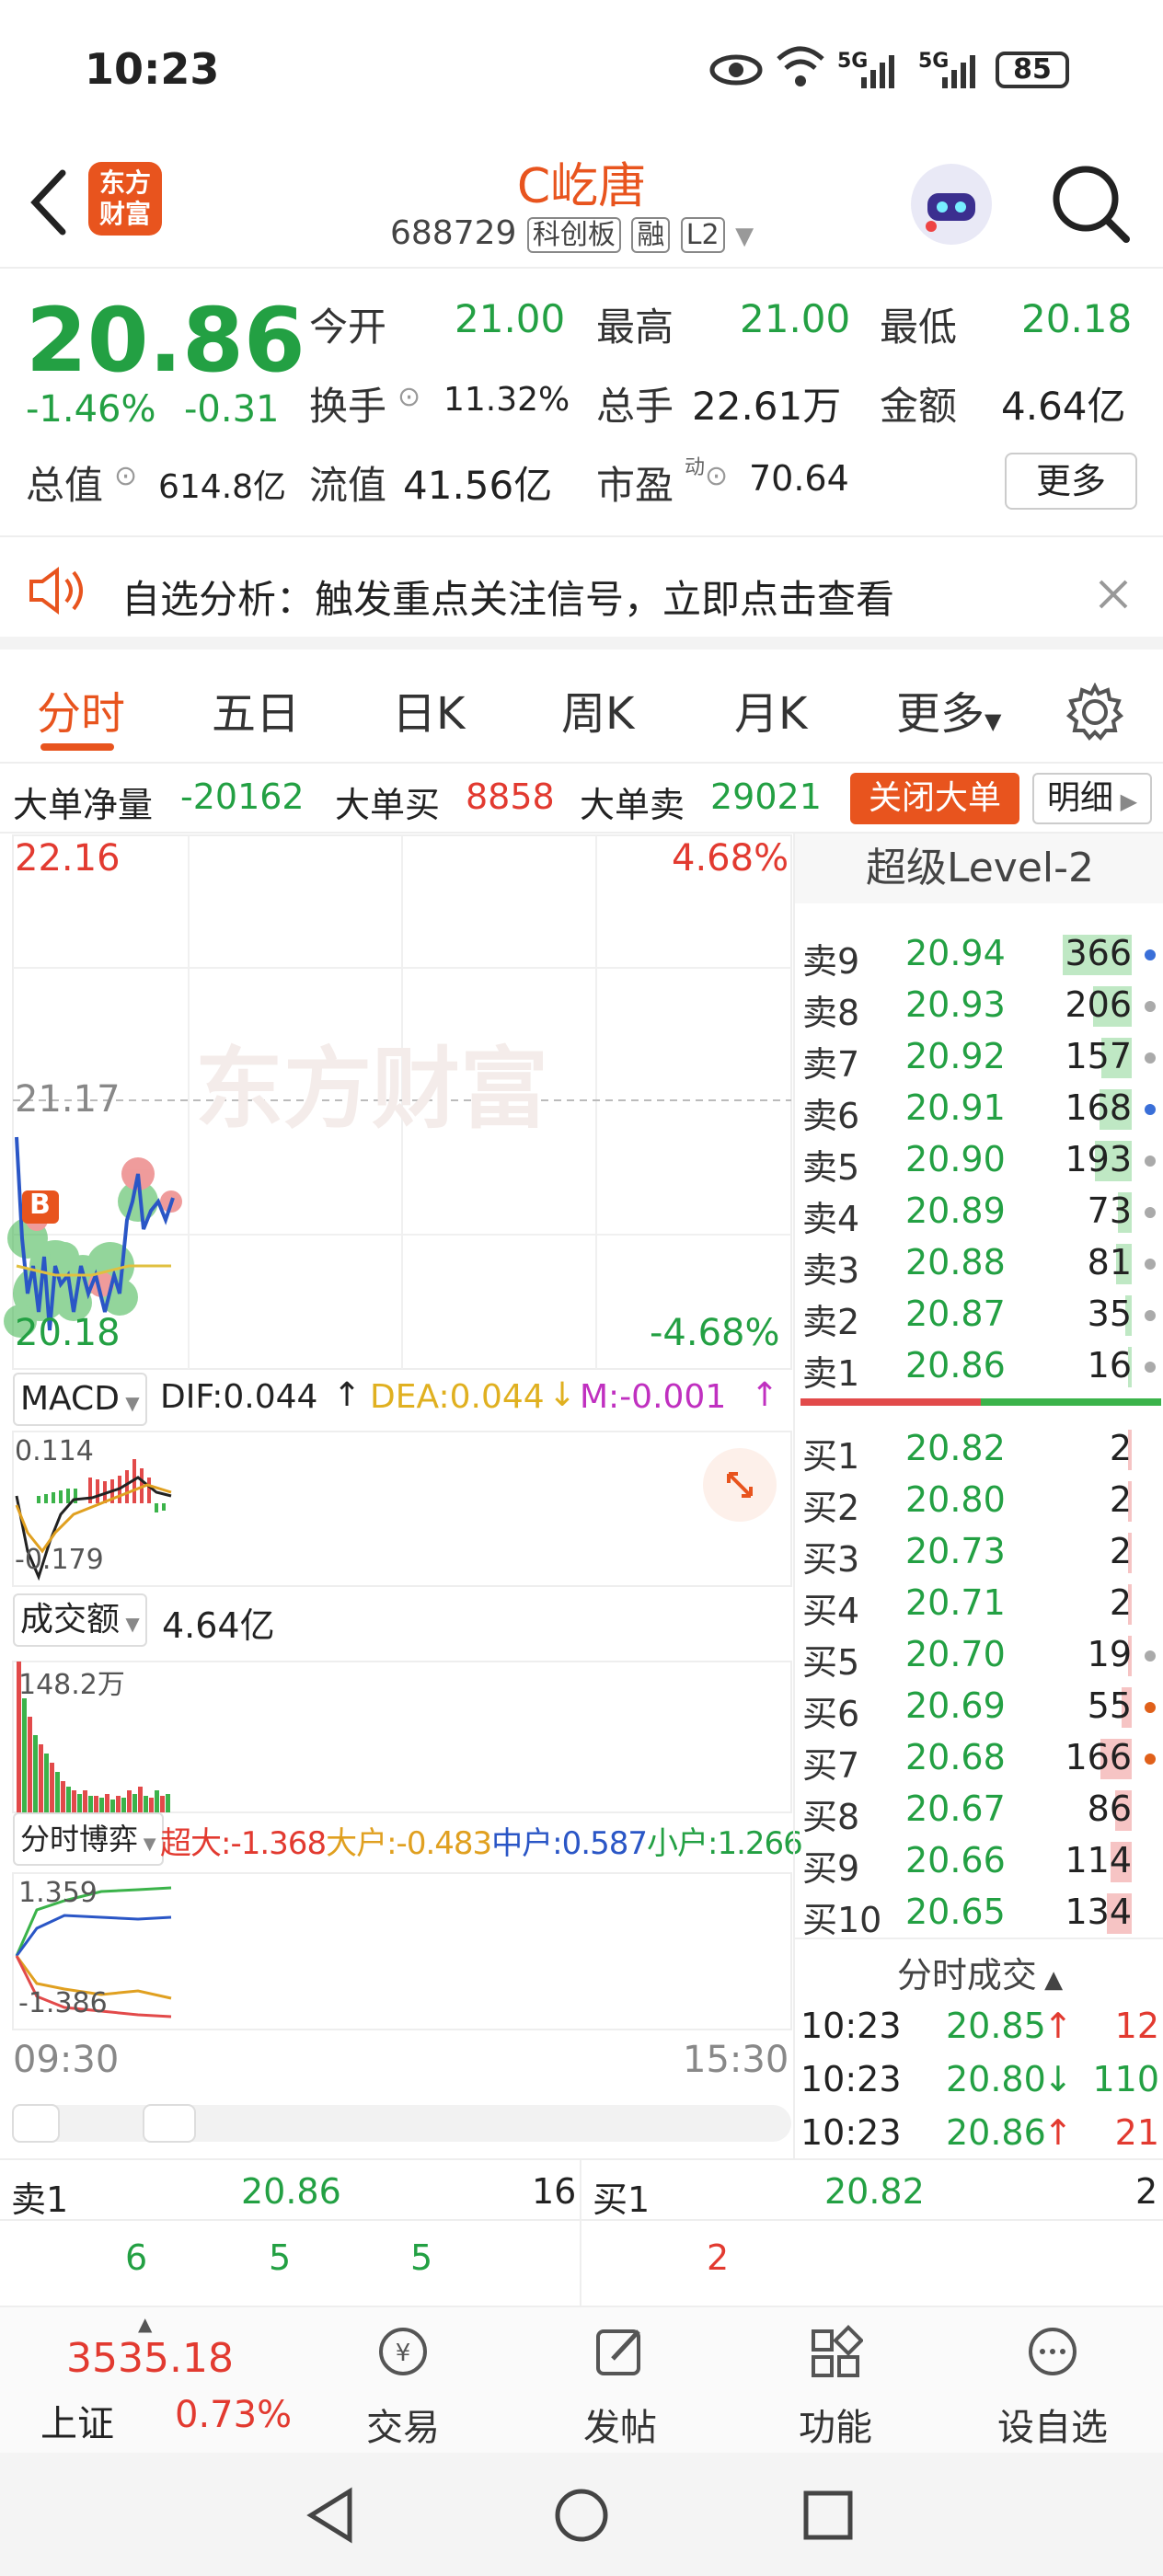 The height and width of the screenshot is (2576, 1163). What do you see at coordinates (1150, 1315) in the screenshot?
I see `order-dot` at bounding box center [1150, 1315].